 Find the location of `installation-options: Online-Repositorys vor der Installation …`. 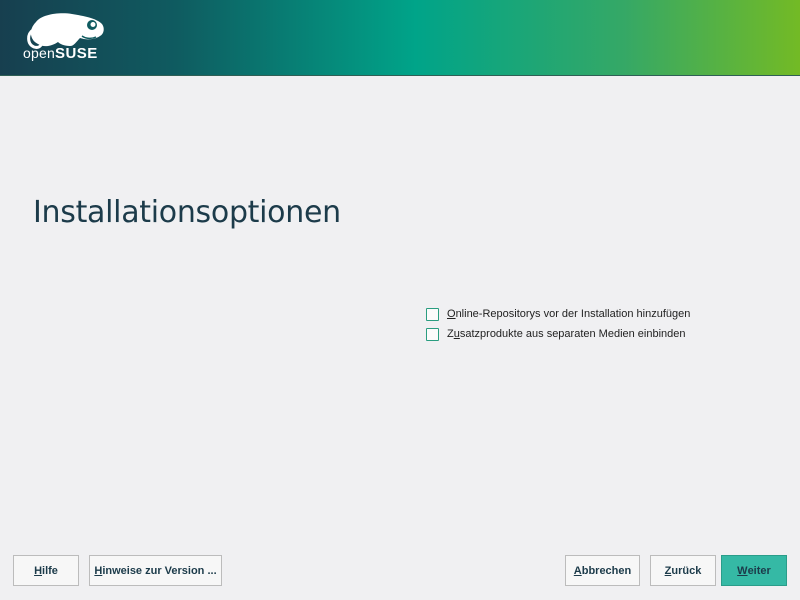

installation-options: Online-Repositorys vor der Installation … is located at coordinates (558, 324).